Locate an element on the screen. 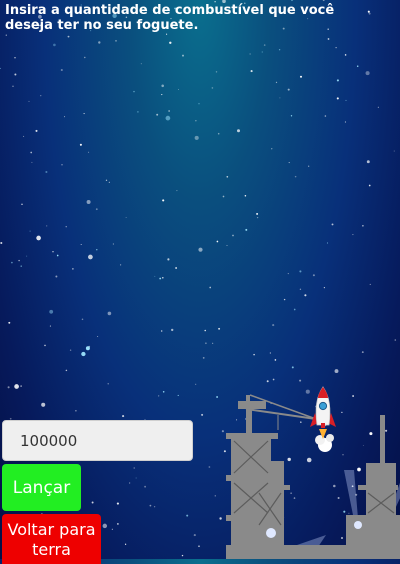  launch-tower is located at coordinates (258, 496).